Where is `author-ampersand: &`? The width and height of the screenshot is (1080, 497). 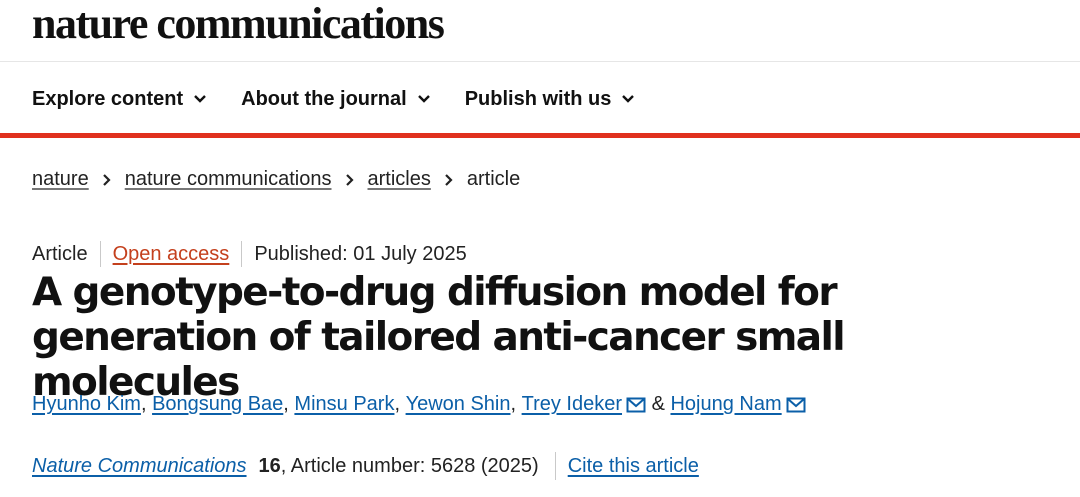 author-ampersand: & is located at coordinates (658, 404).